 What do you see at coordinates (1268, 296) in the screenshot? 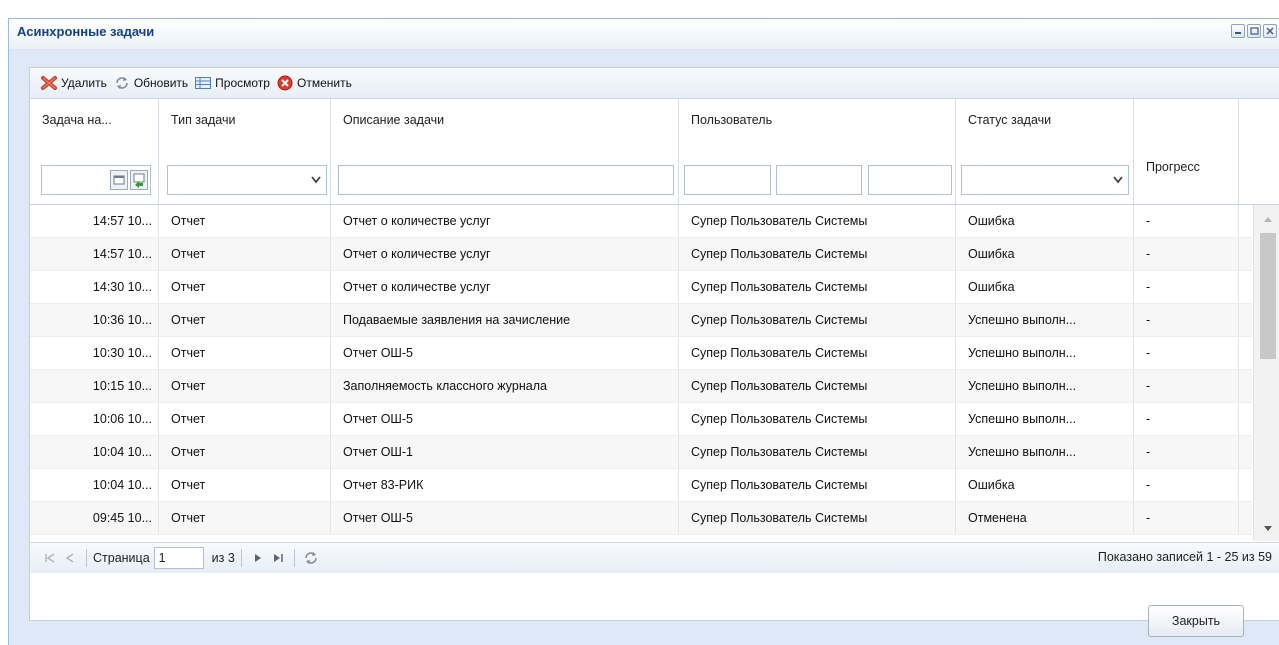
I see `scroll-thumb` at bounding box center [1268, 296].